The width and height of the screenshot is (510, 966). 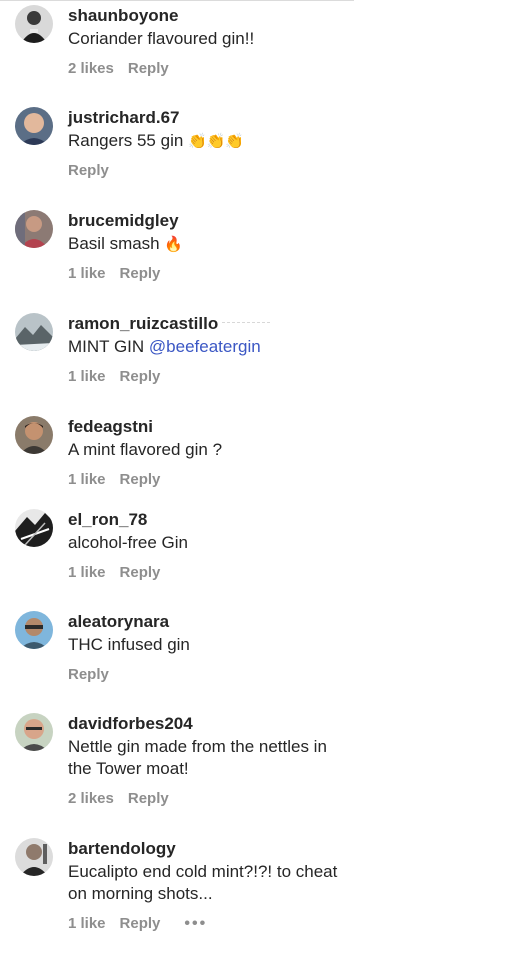 I want to click on comment-username: justrichard.67, so click(x=124, y=118).